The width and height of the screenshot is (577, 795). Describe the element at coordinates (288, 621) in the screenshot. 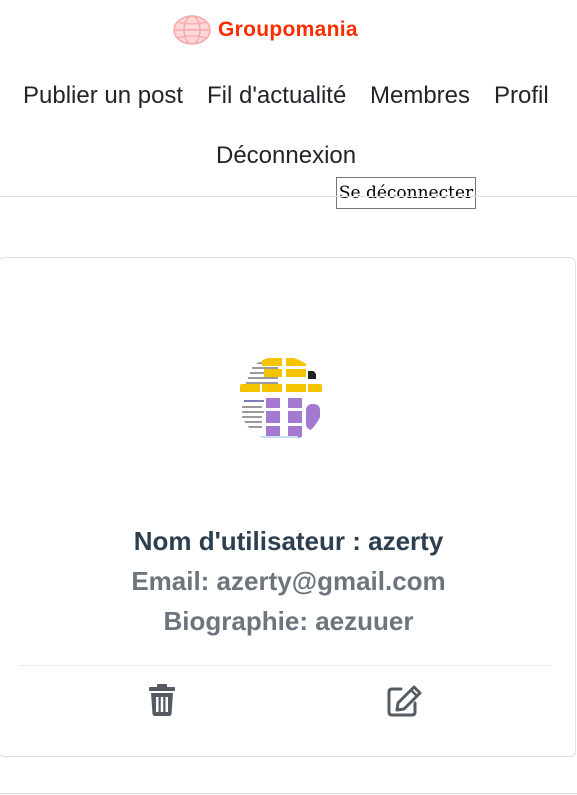

I see `profile-biography: Biographie: aezuuer` at that location.